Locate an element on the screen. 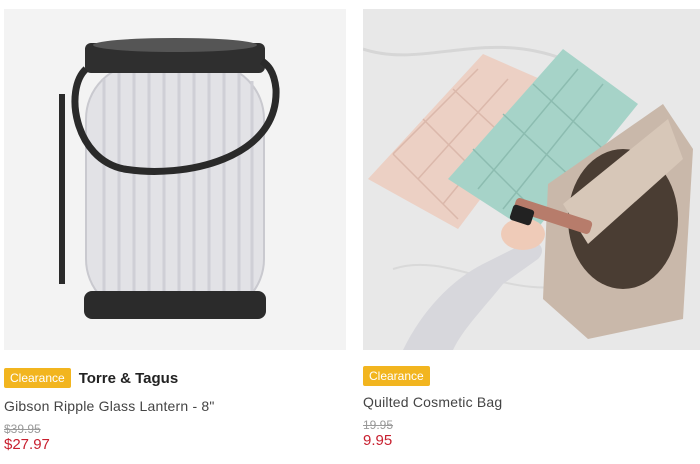  product-name: Gibson Ripple Glass Lantern - 8" is located at coordinates (175, 406).